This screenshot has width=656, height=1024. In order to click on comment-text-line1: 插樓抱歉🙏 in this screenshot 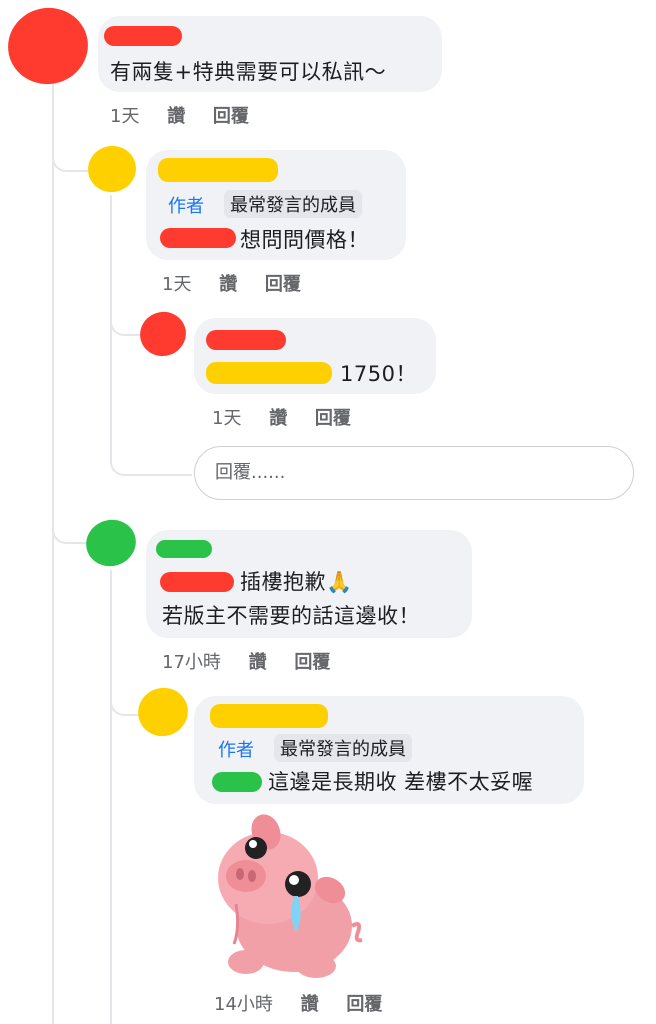, I will do `click(296, 582)`.